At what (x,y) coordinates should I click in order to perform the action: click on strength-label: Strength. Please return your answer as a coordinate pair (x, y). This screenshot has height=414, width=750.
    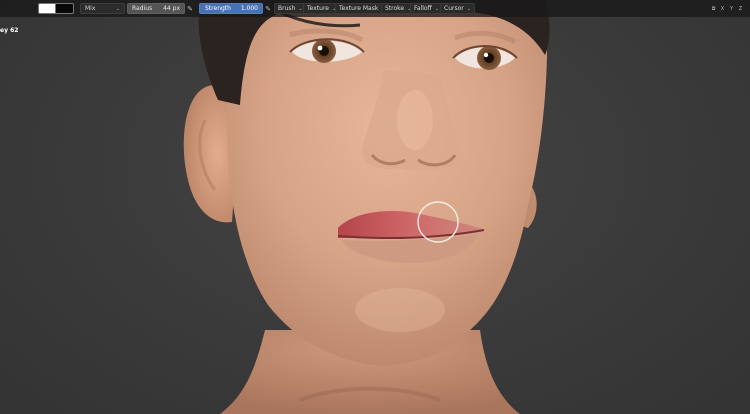
    Looking at the image, I should click on (218, 8).